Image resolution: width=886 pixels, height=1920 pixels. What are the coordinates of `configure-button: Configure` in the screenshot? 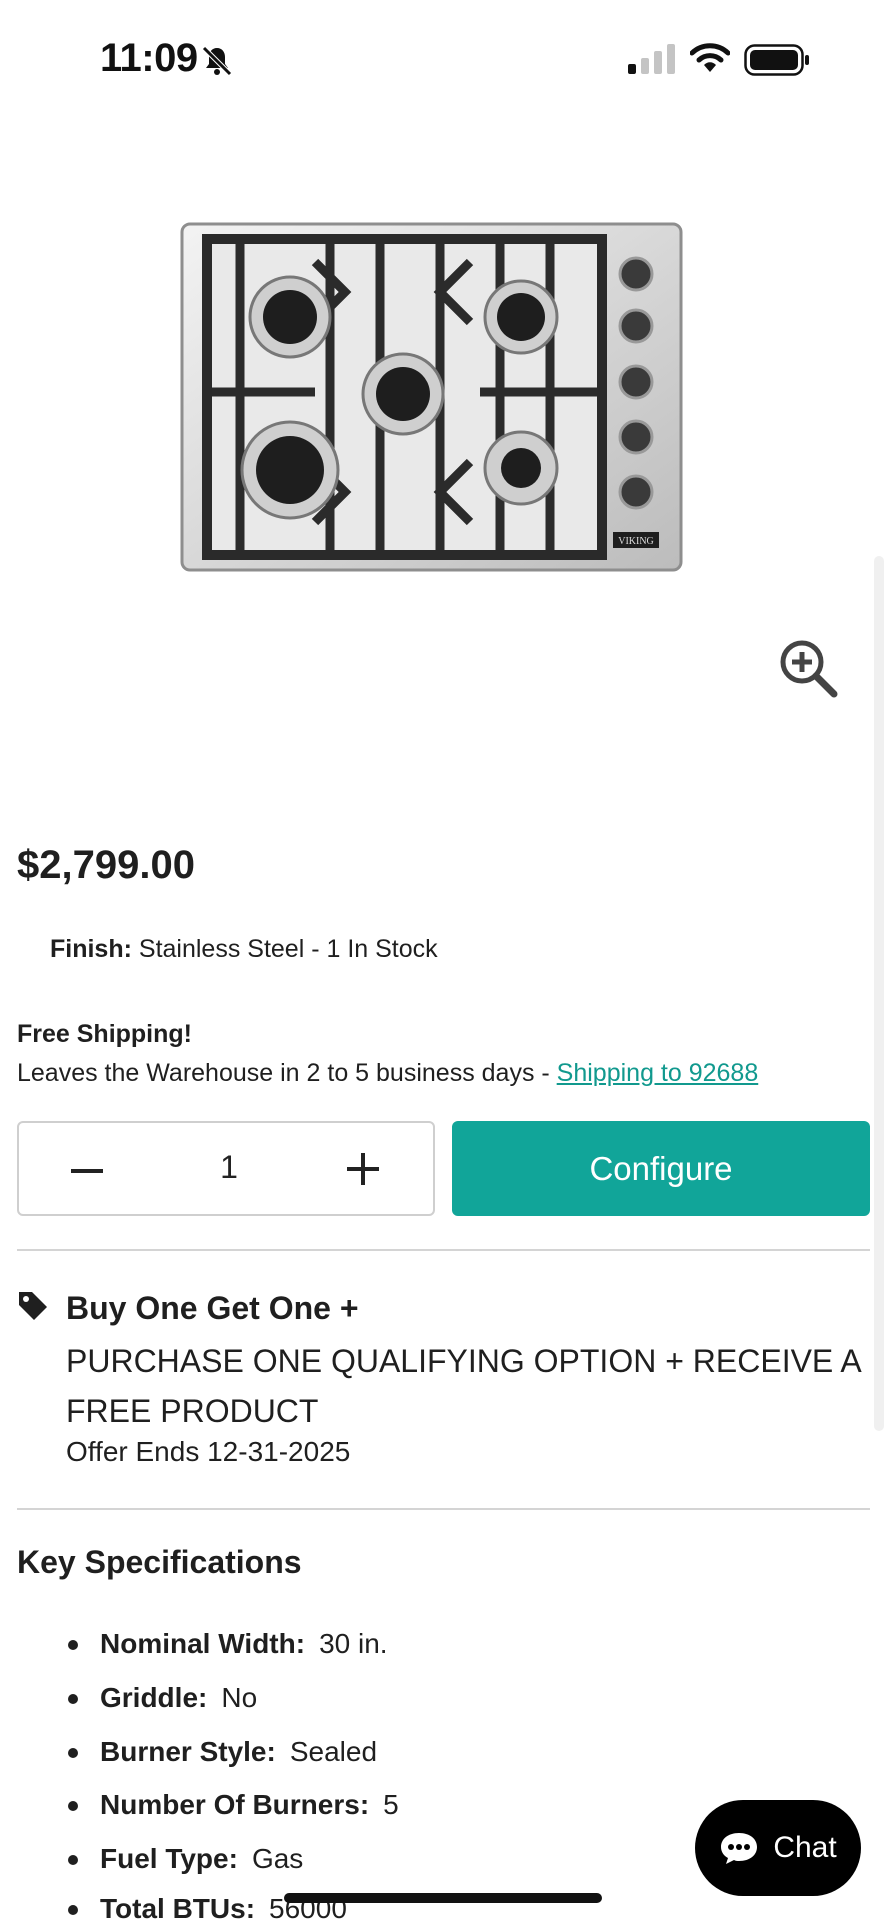 It's located at (661, 1168).